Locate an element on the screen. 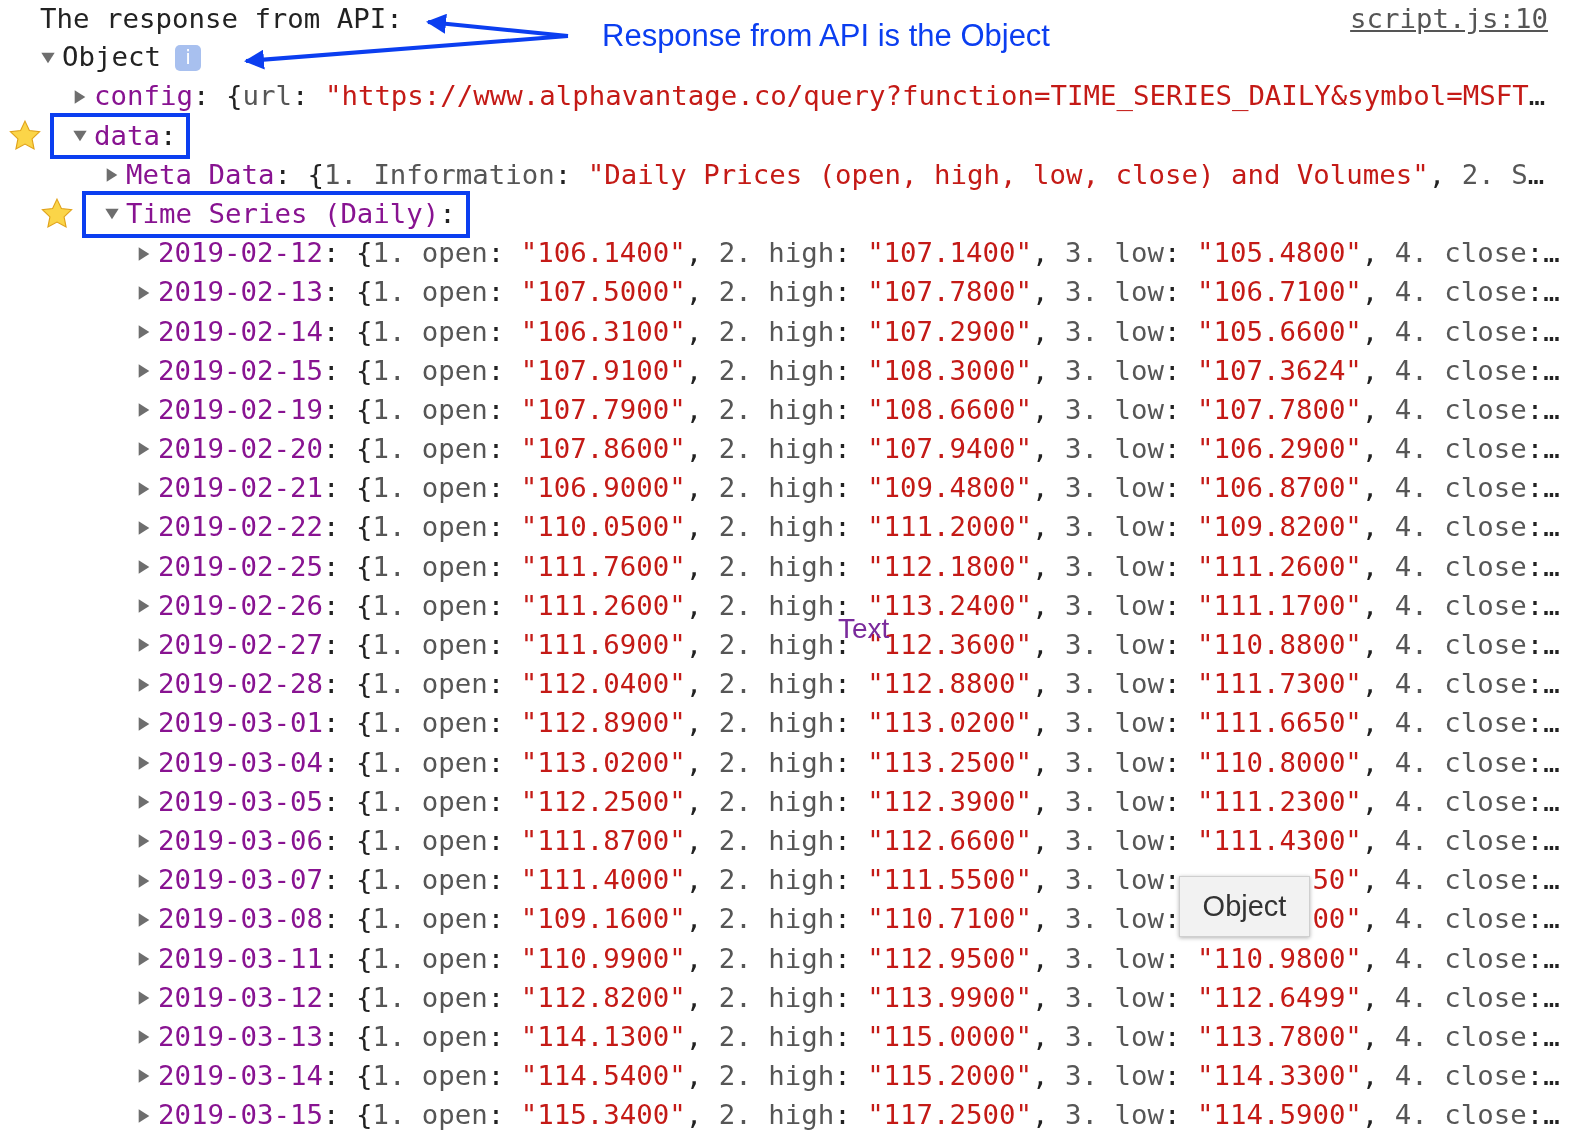 The height and width of the screenshot is (1138, 1590). string-value: "111.5500" is located at coordinates (950, 880).